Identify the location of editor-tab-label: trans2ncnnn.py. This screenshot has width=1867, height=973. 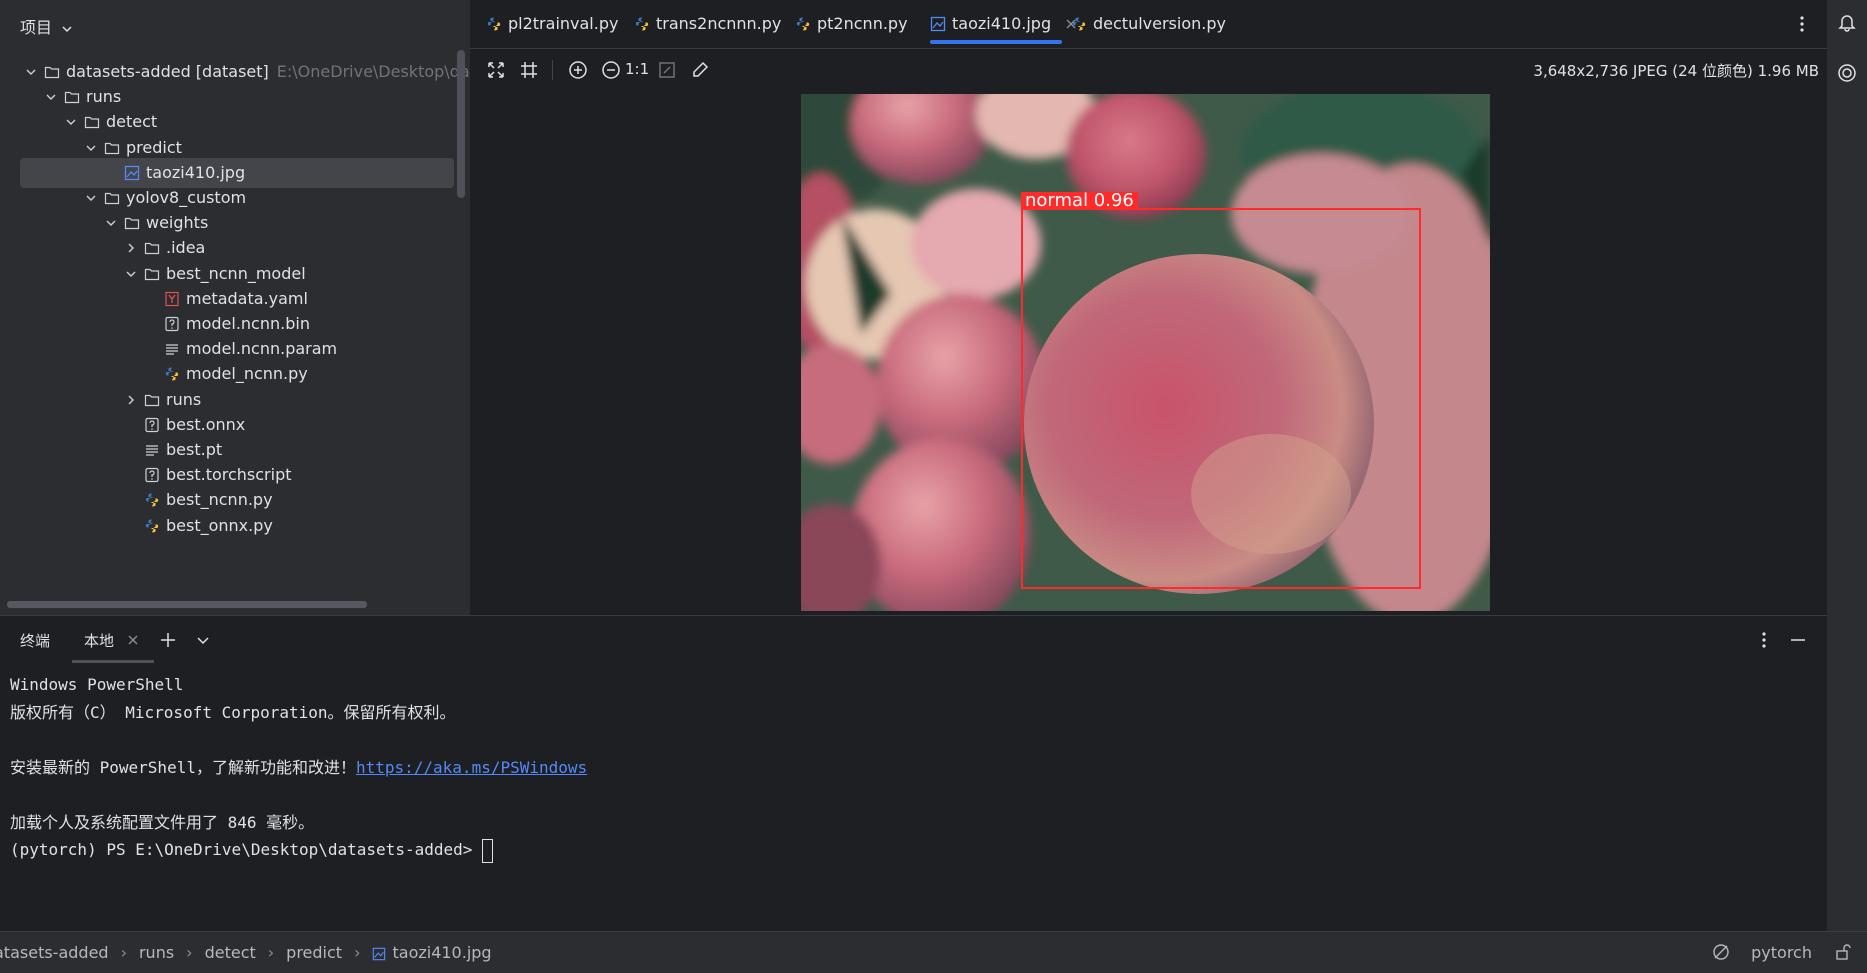
(719, 23).